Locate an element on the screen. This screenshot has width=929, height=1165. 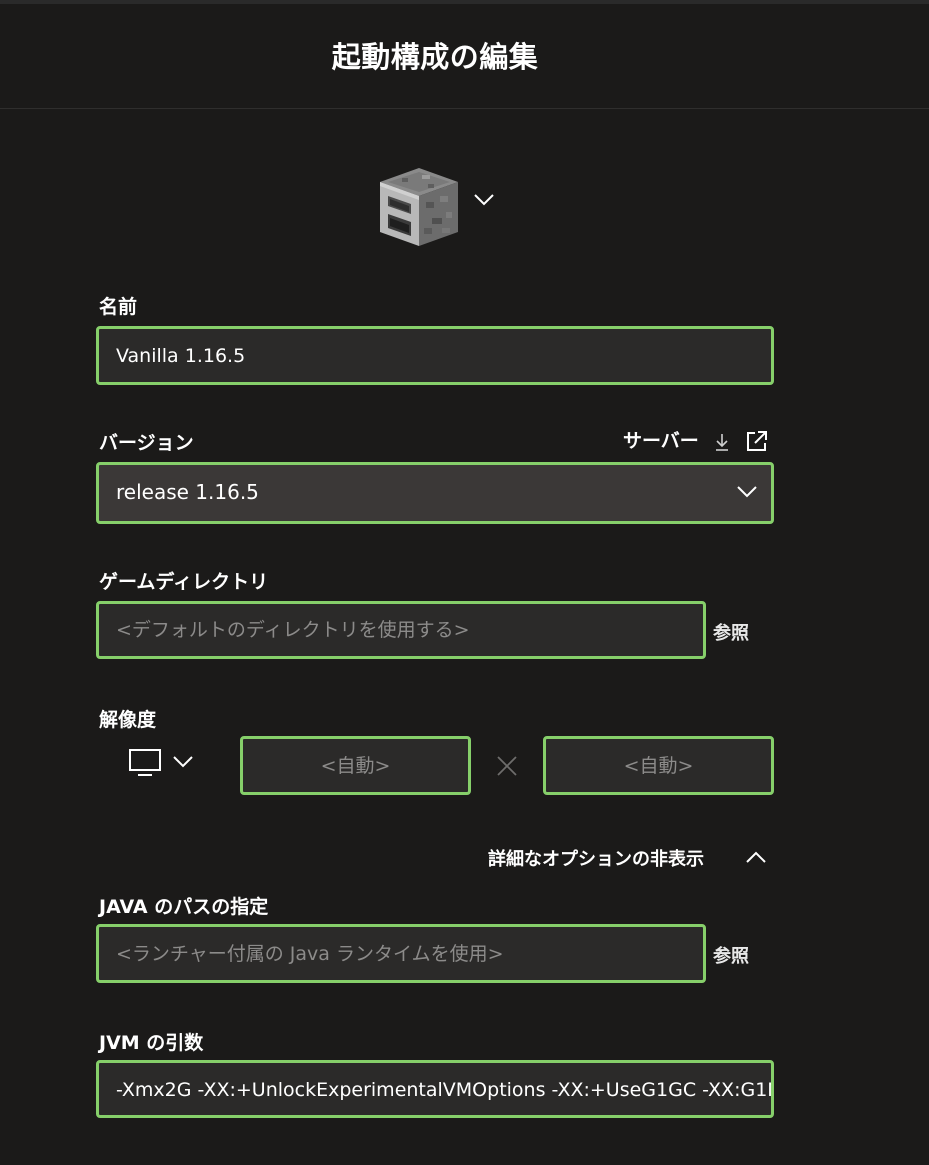
hide-advanced-options-label: 詳細なオプションの非表示 is located at coordinates (596, 859).